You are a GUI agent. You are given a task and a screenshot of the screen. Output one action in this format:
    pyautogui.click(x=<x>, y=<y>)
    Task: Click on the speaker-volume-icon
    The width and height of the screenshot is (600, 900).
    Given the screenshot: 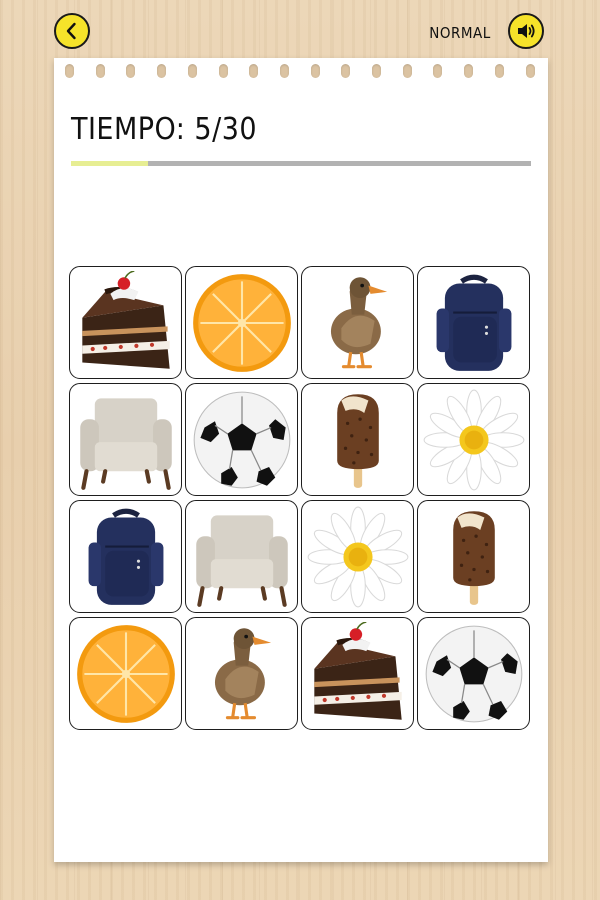 What is the action you would take?
    pyautogui.click(x=526, y=31)
    